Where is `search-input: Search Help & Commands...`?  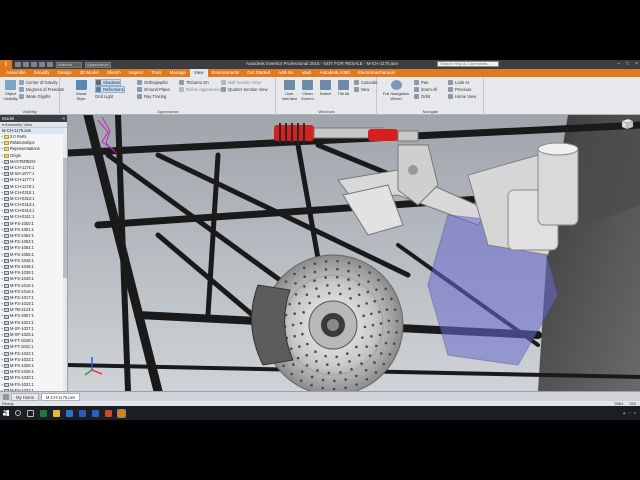 search-input: Search Help & Commands... is located at coordinates (468, 64).